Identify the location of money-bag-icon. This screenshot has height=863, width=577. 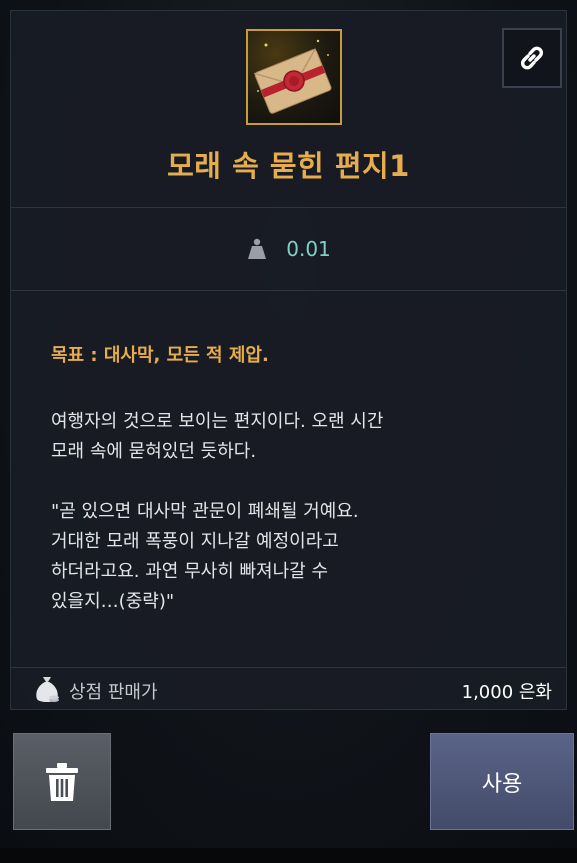
(47, 689).